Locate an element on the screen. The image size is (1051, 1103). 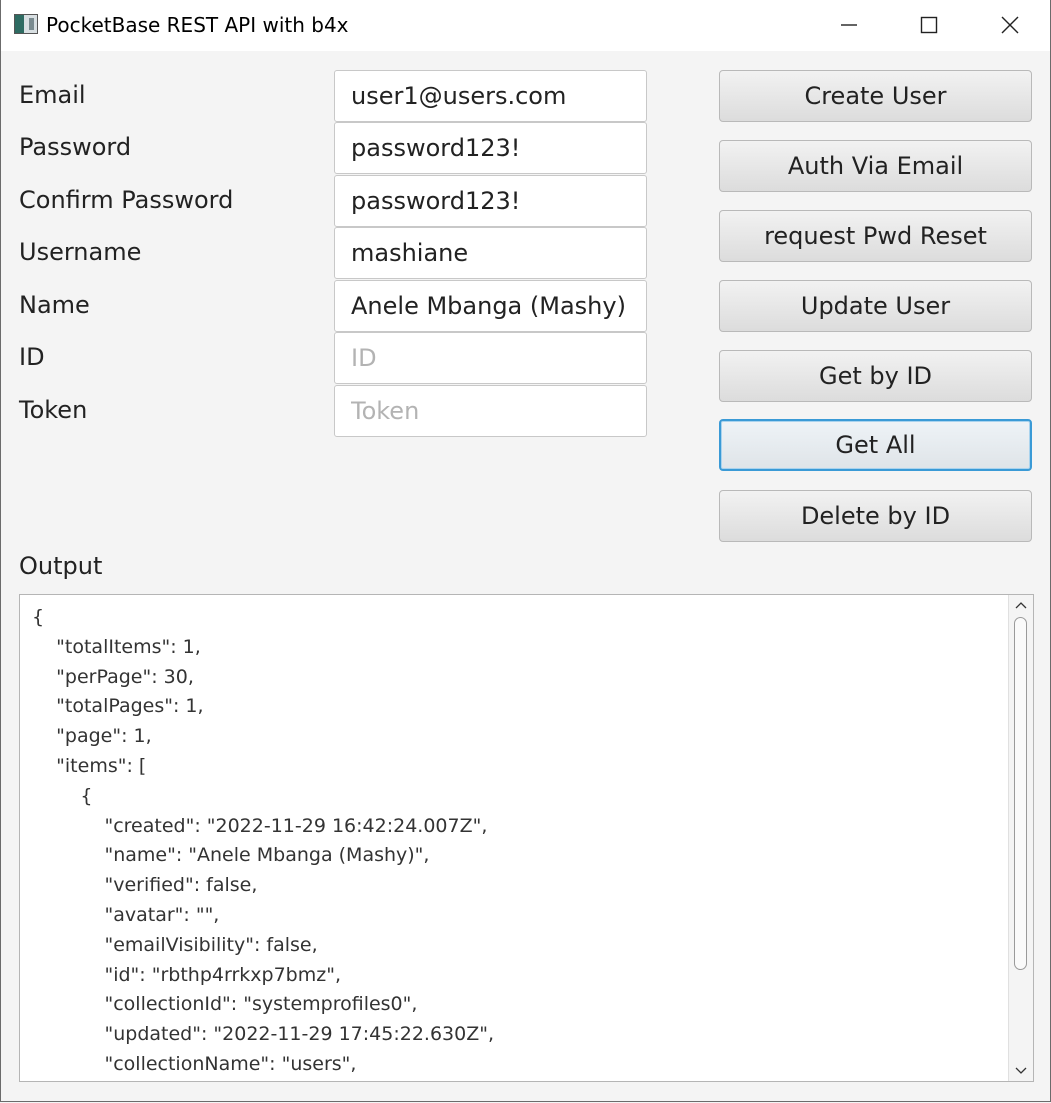
title-bar: PocketBase REST API with b4x is located at coordinates (525, 25).